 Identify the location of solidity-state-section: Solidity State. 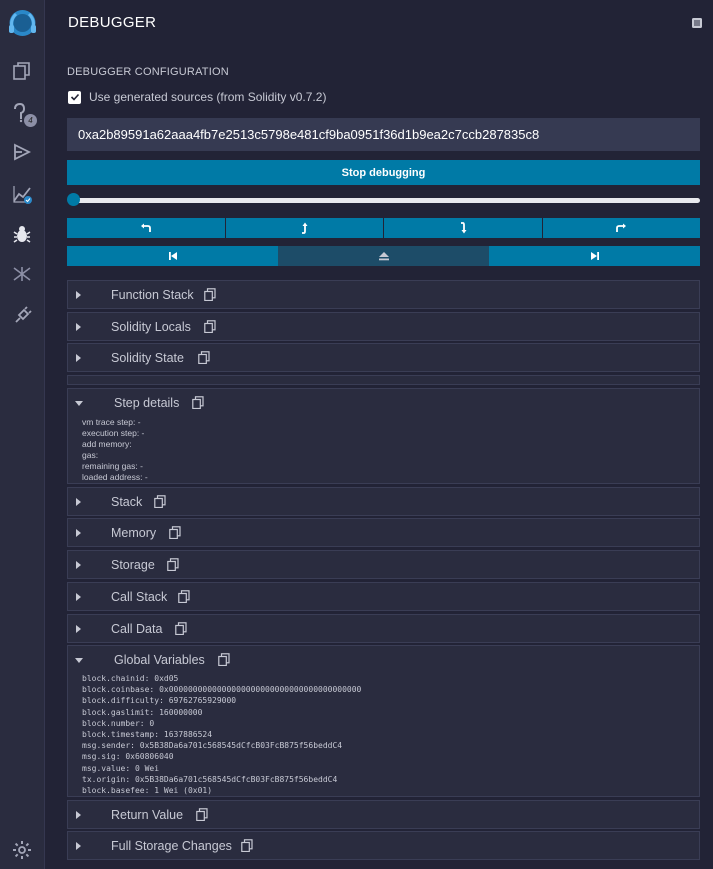
(383, 357).